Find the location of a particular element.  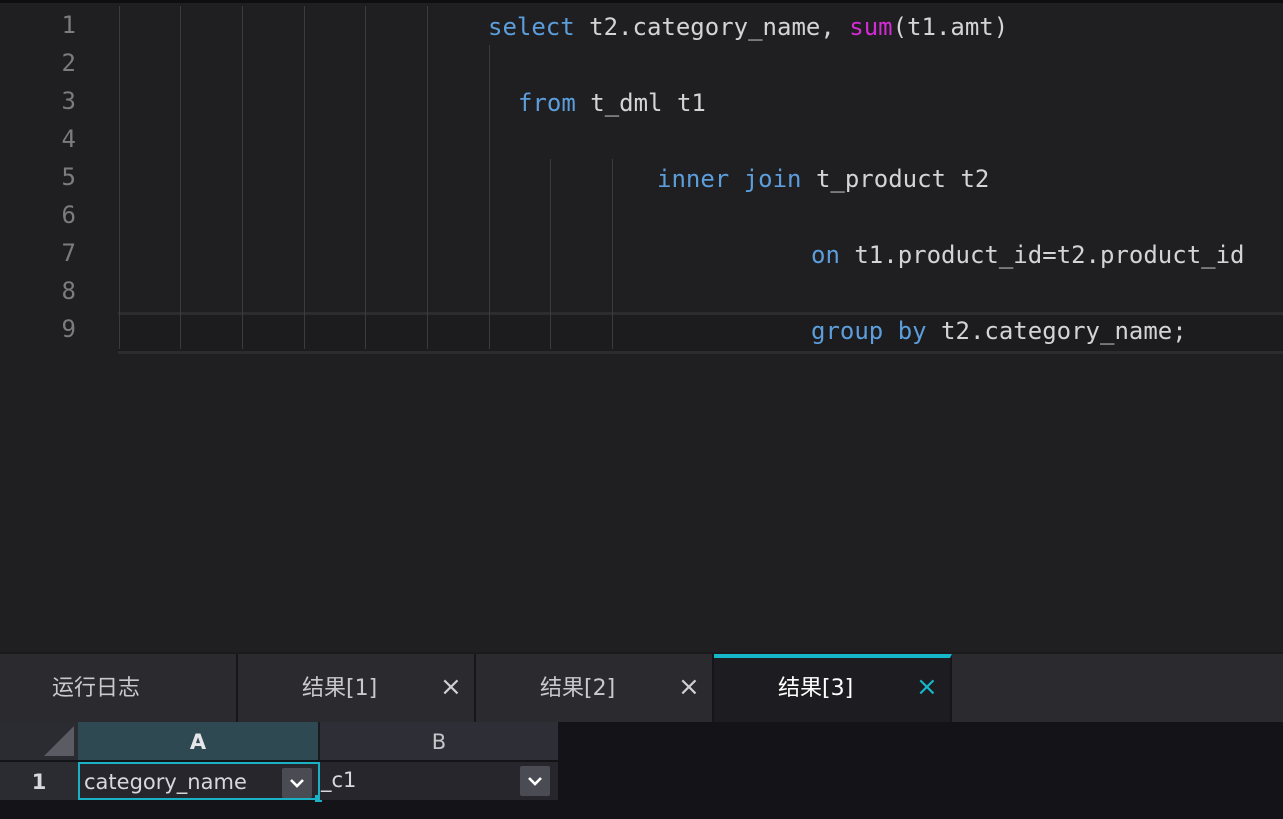

cell-value: category_name is located at coordinates (165, 782).